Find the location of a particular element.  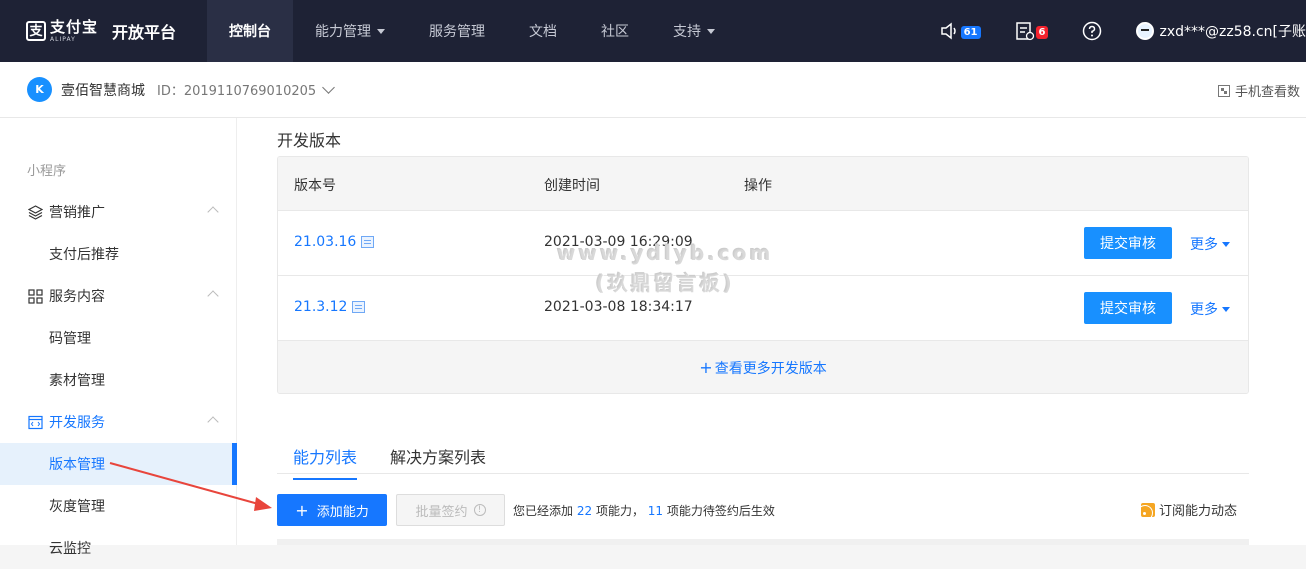

add-capability-button: + 添加能力 is located at coordinates (332, 510).